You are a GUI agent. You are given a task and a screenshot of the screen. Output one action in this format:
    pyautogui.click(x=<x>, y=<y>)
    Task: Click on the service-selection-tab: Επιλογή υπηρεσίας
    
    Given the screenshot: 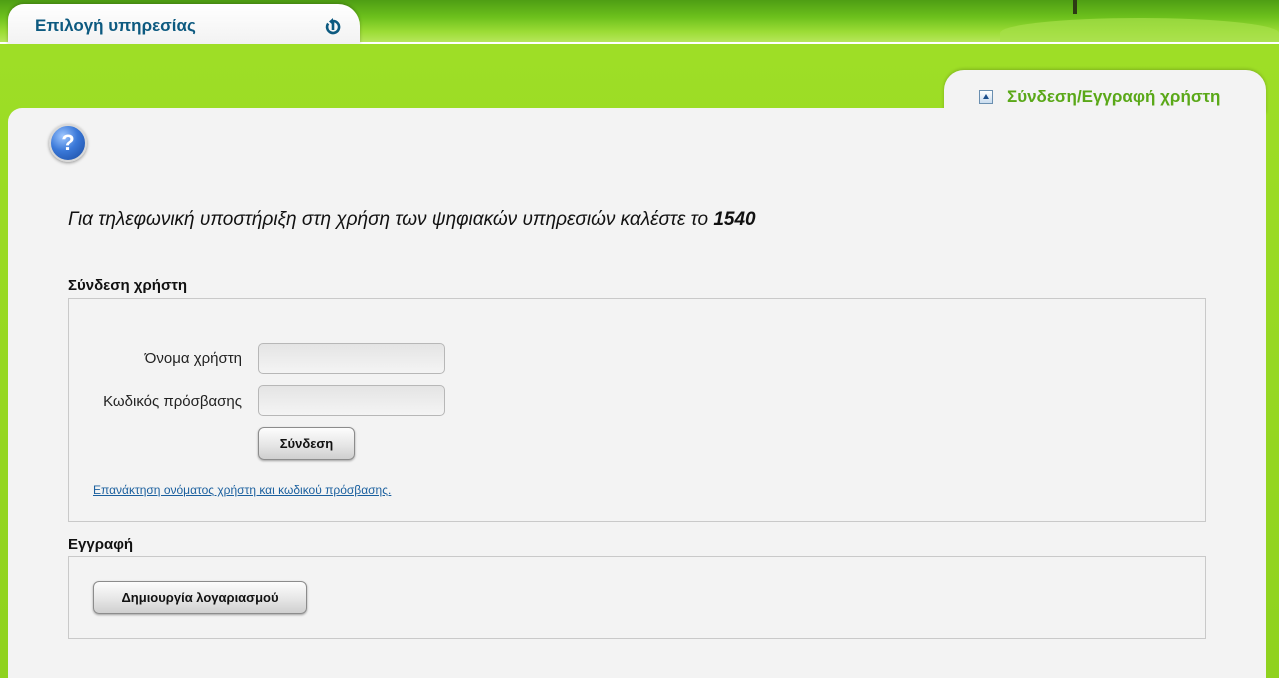 What is the action you would take?
    pyautogui.click(x=184, y=24)
    